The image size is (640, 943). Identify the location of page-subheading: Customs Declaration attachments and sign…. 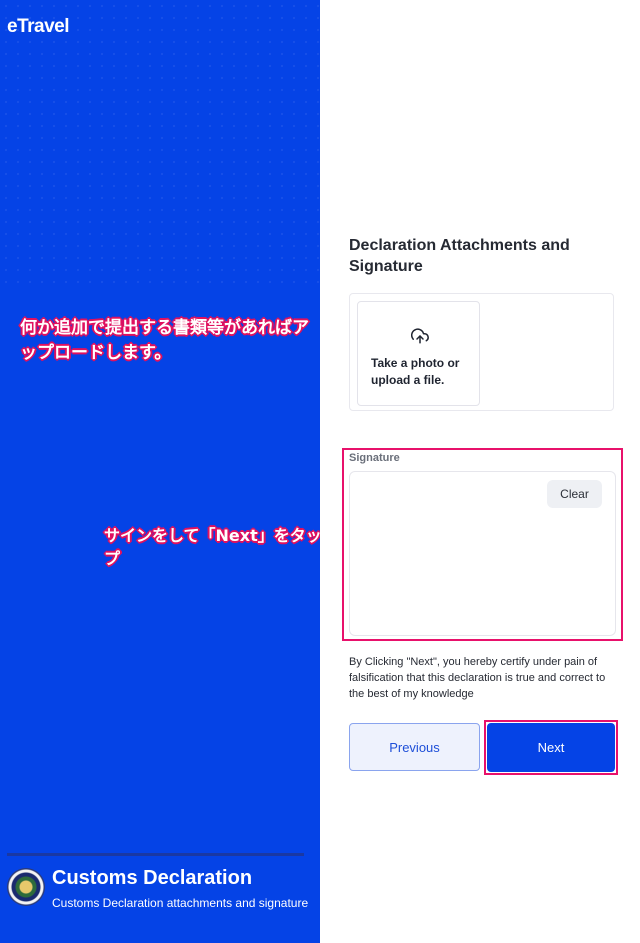
(180, 903).